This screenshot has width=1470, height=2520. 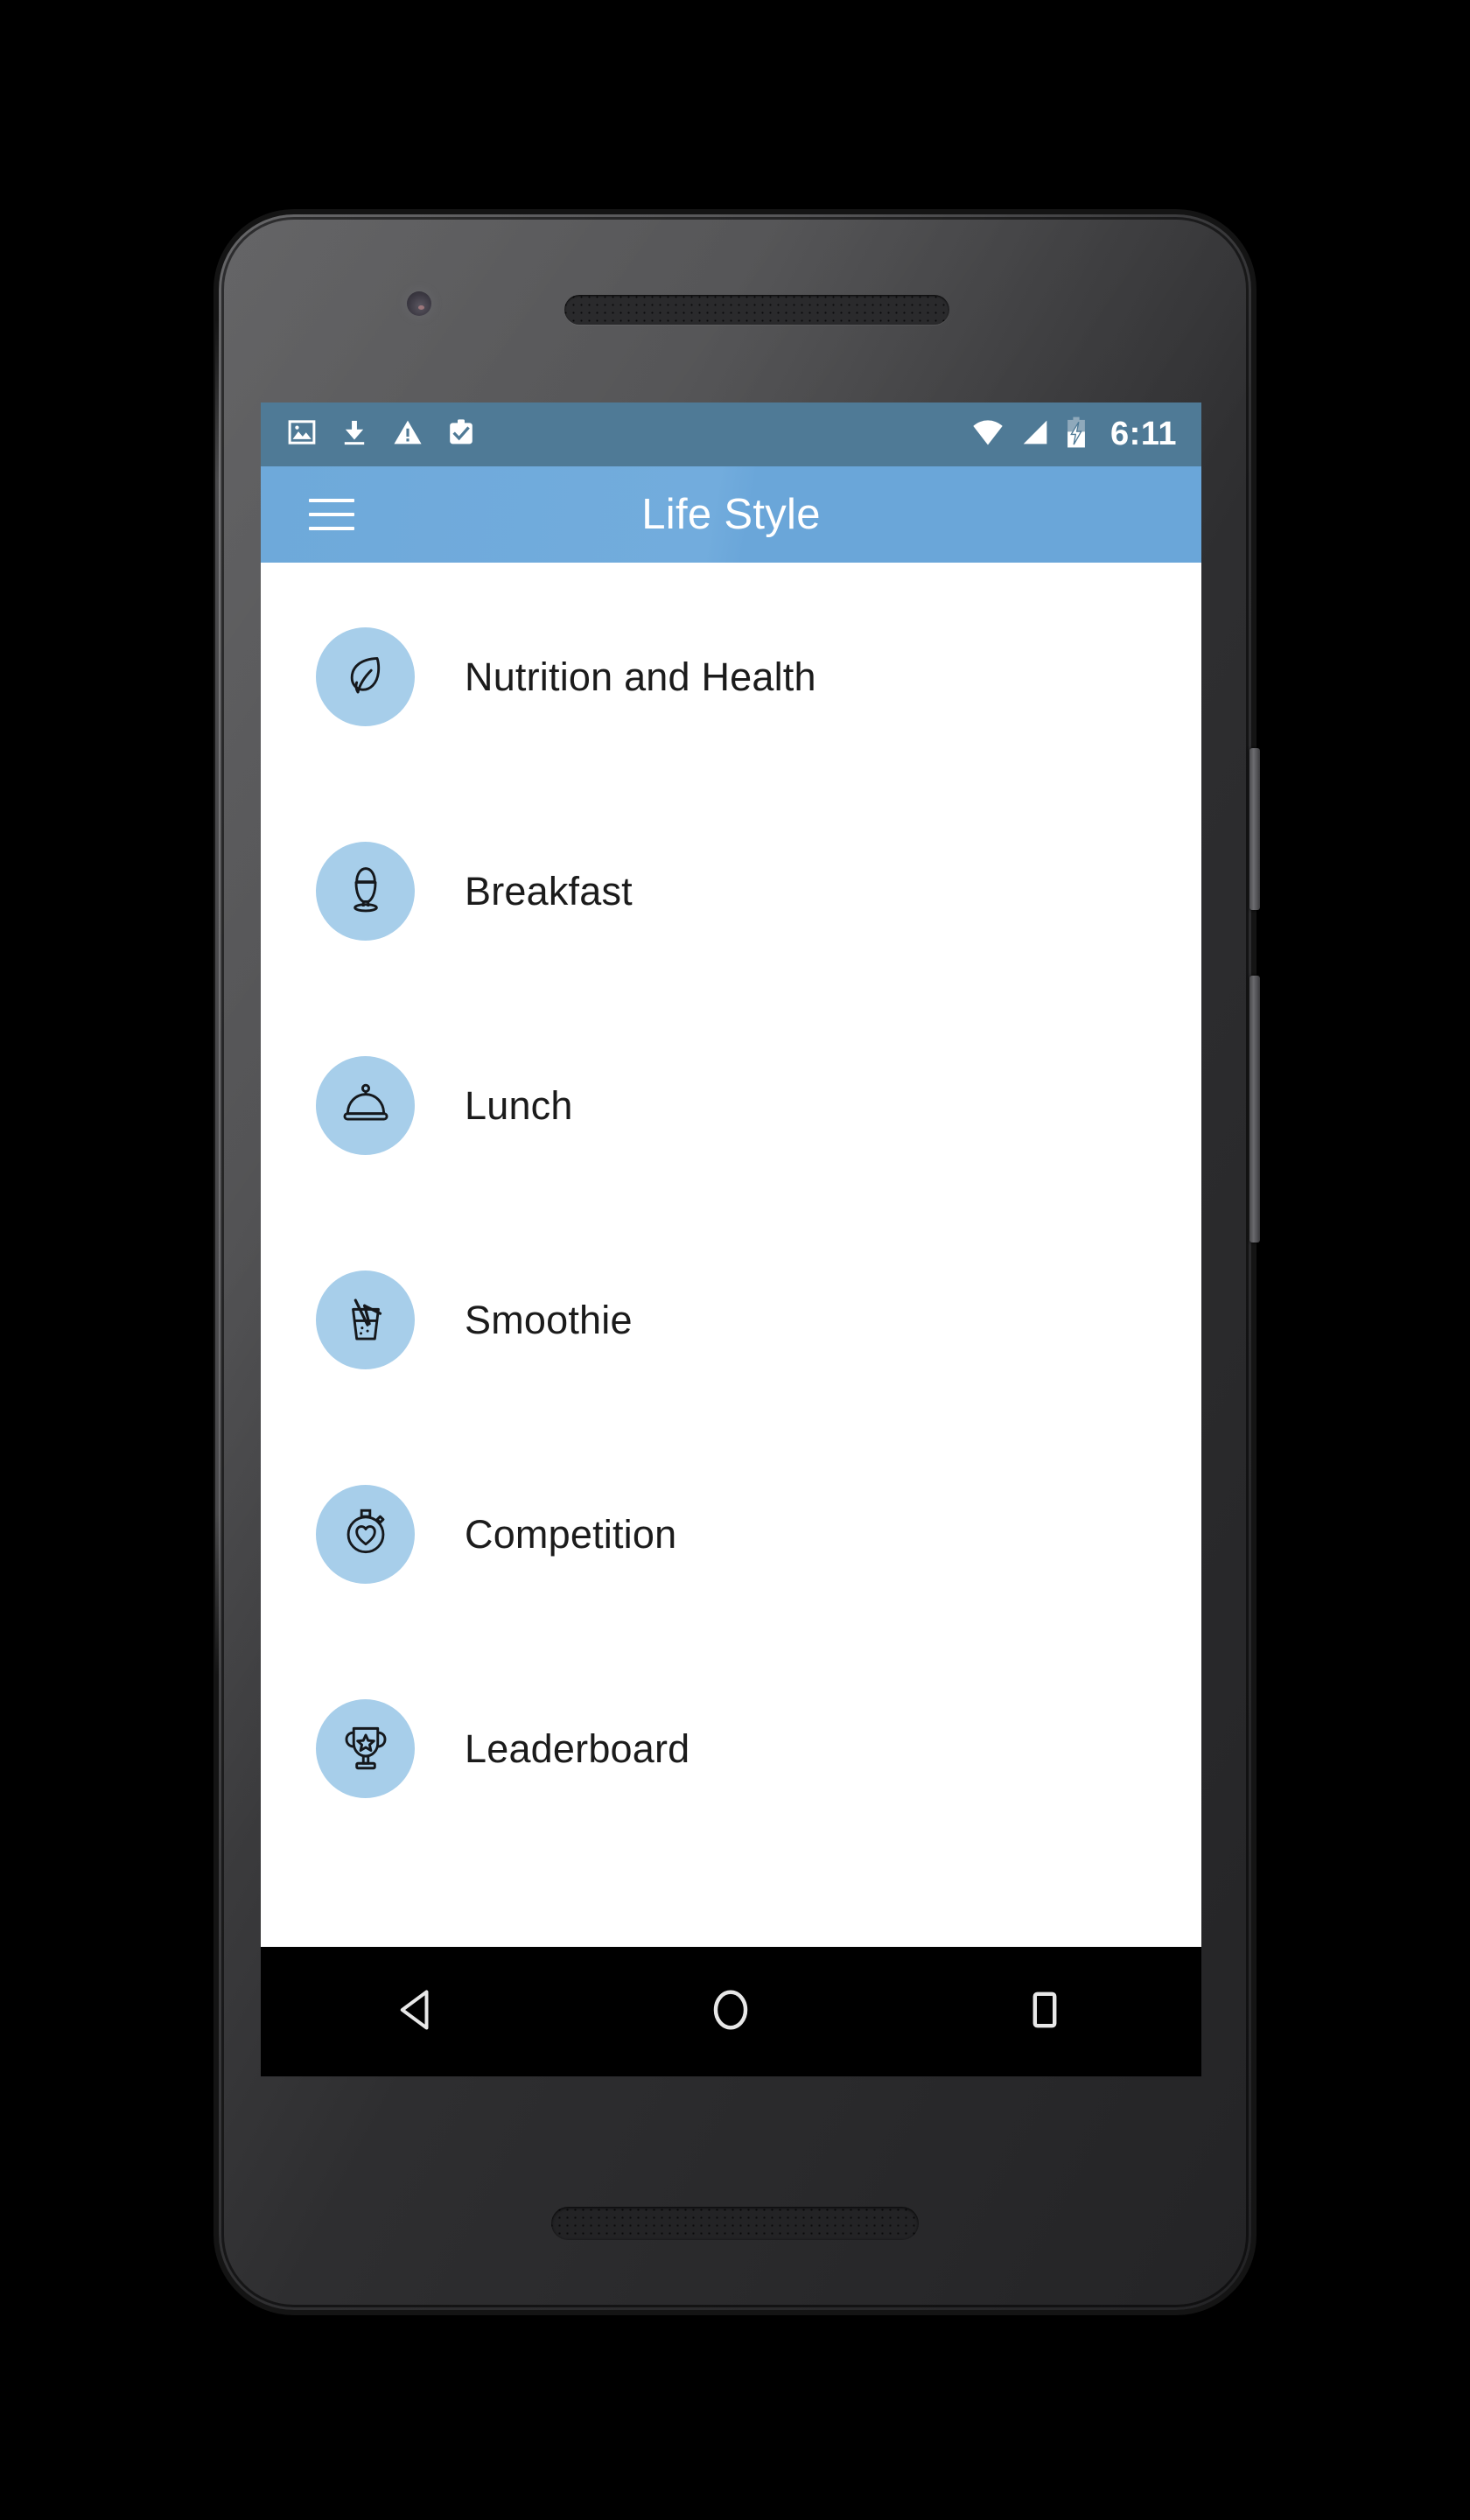 I want to click on list-item-competition: Competition, so click(x=731, y=1534).